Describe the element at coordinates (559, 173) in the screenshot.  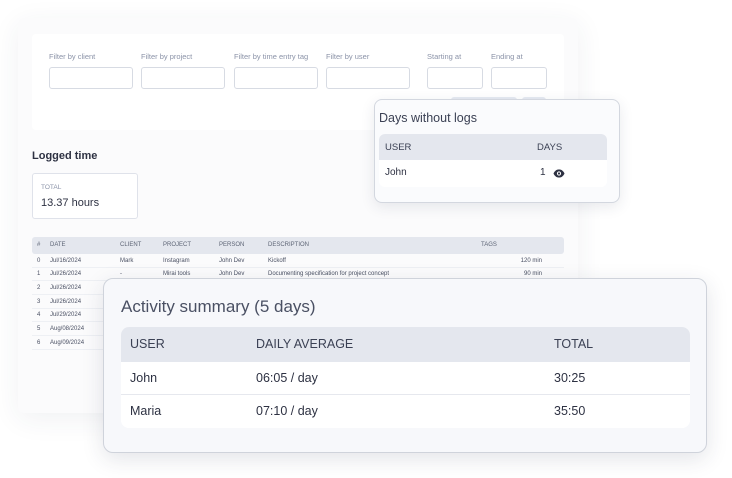
I see `eye-icon` at that location.